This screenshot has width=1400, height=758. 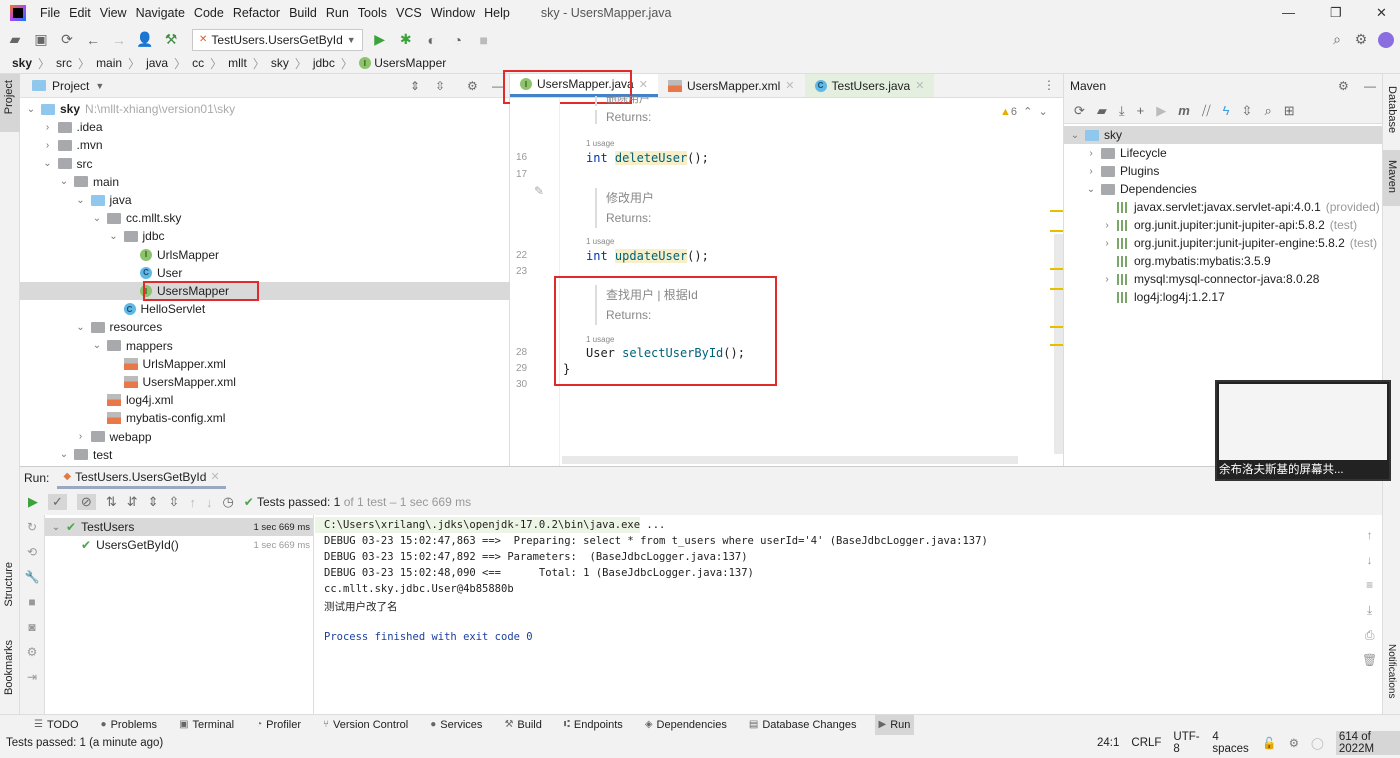 I want to click on tree-item: ⌄ cc.mllt.sky, so click(x=137, y=218).